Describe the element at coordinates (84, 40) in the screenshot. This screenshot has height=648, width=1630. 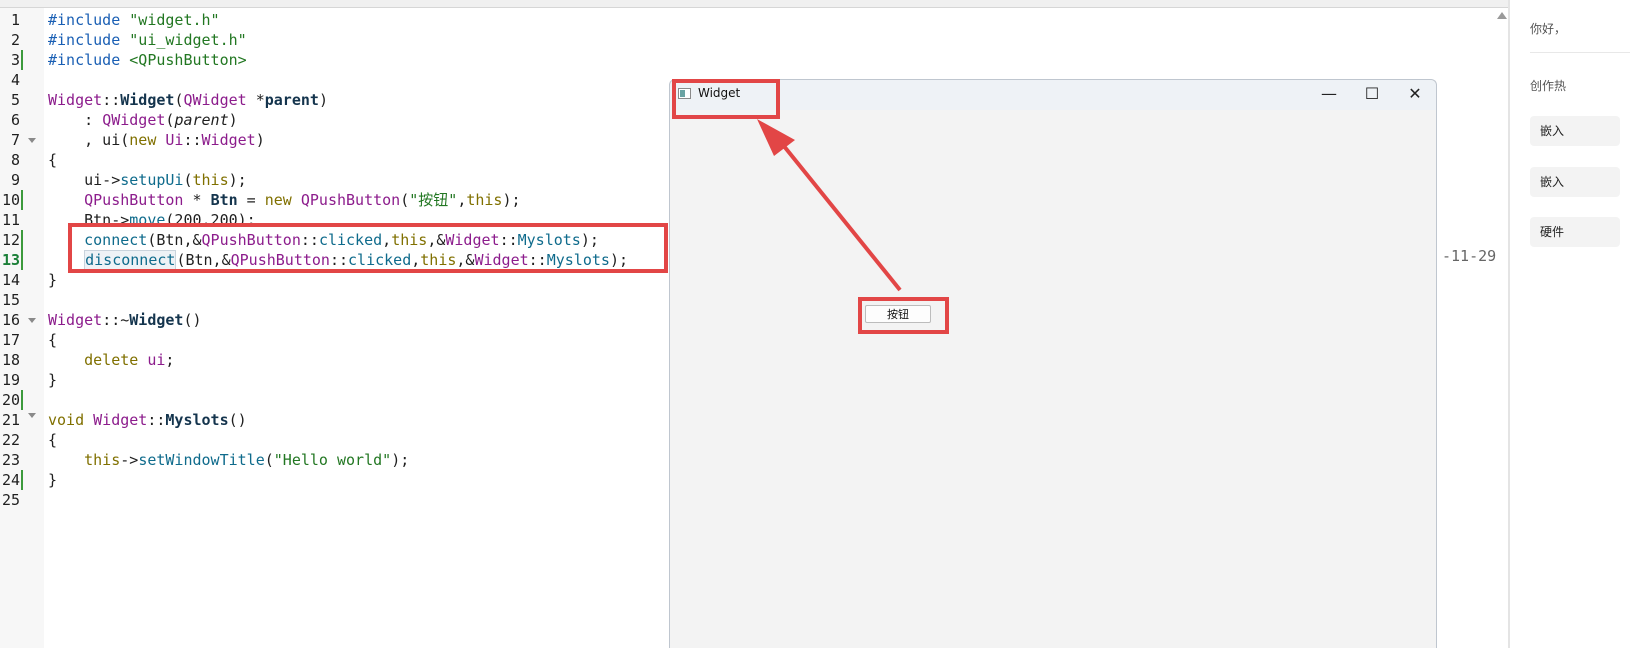
I see `token: #include` at that location.